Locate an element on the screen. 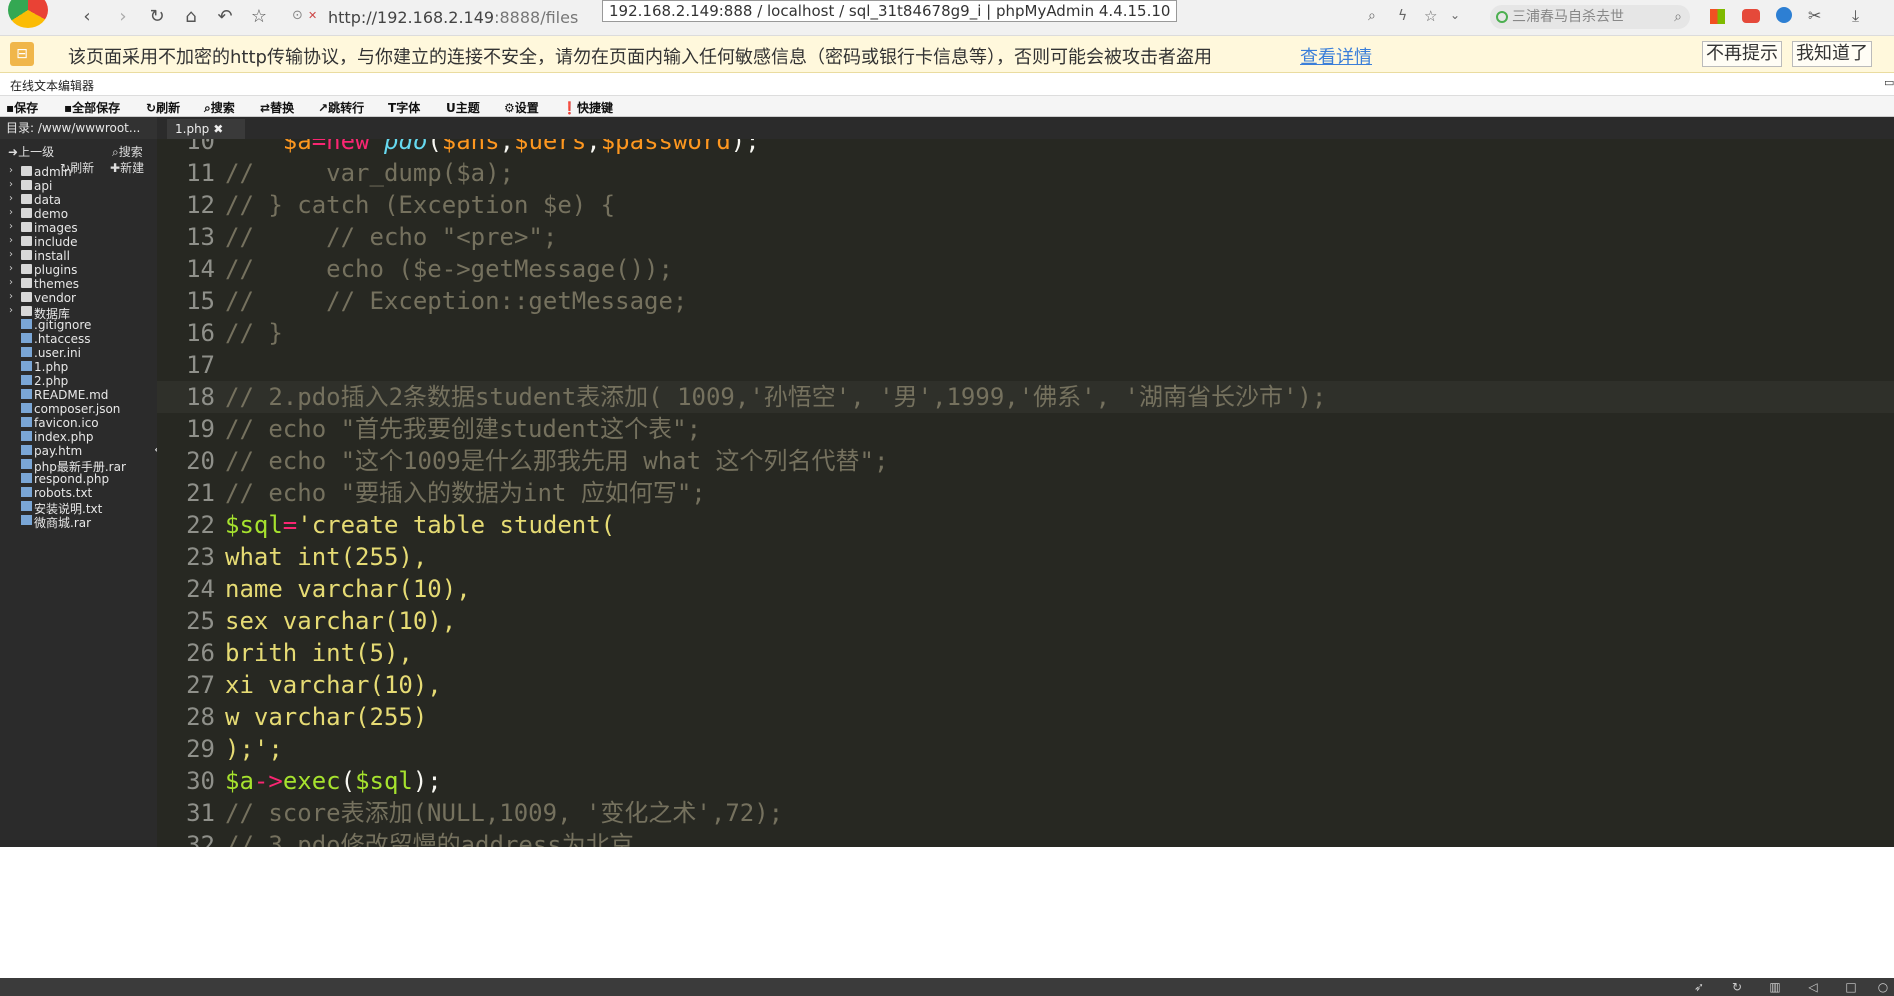 Image resolution: width=1894 pixels, height=996 pixels. tree-file: index.php is located at coordinates (78, 437).